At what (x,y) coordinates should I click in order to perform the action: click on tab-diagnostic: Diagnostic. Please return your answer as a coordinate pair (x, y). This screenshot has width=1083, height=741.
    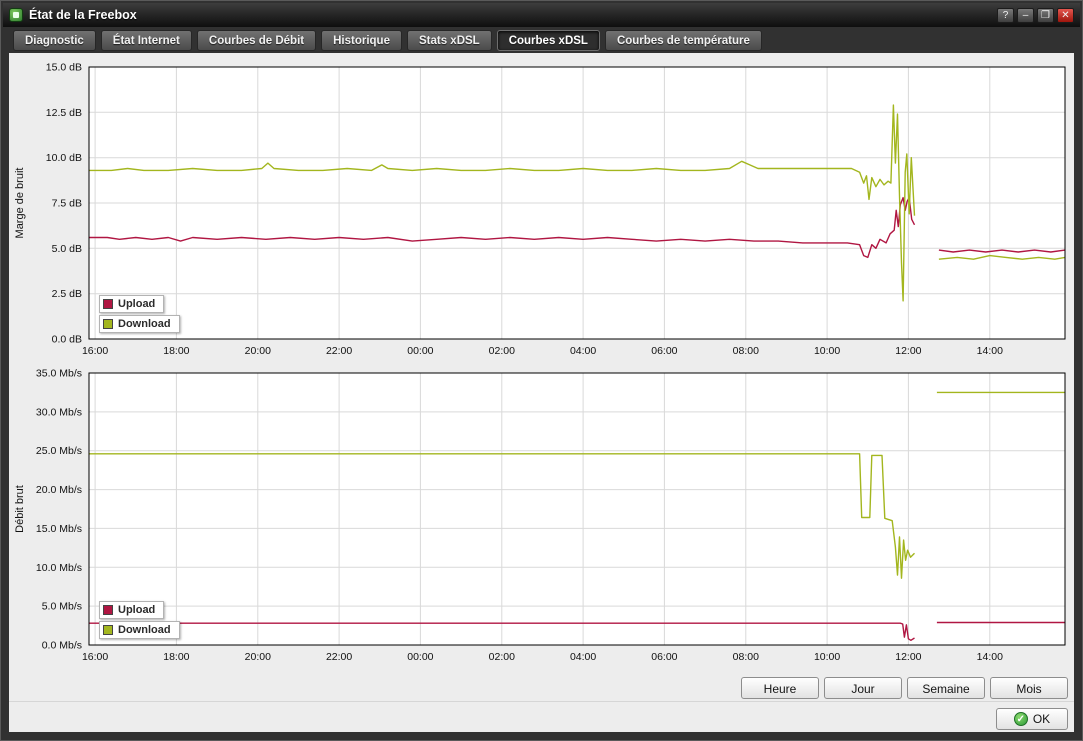
    Looking at the image, I should click on (54, 40).